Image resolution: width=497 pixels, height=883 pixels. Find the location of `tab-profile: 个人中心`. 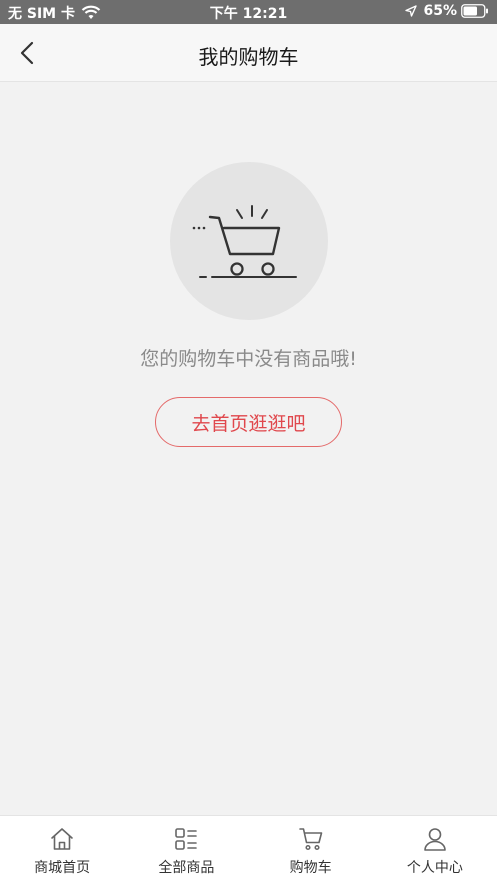

tab-profile: 个人中心 is located at coordinates (435, 849).